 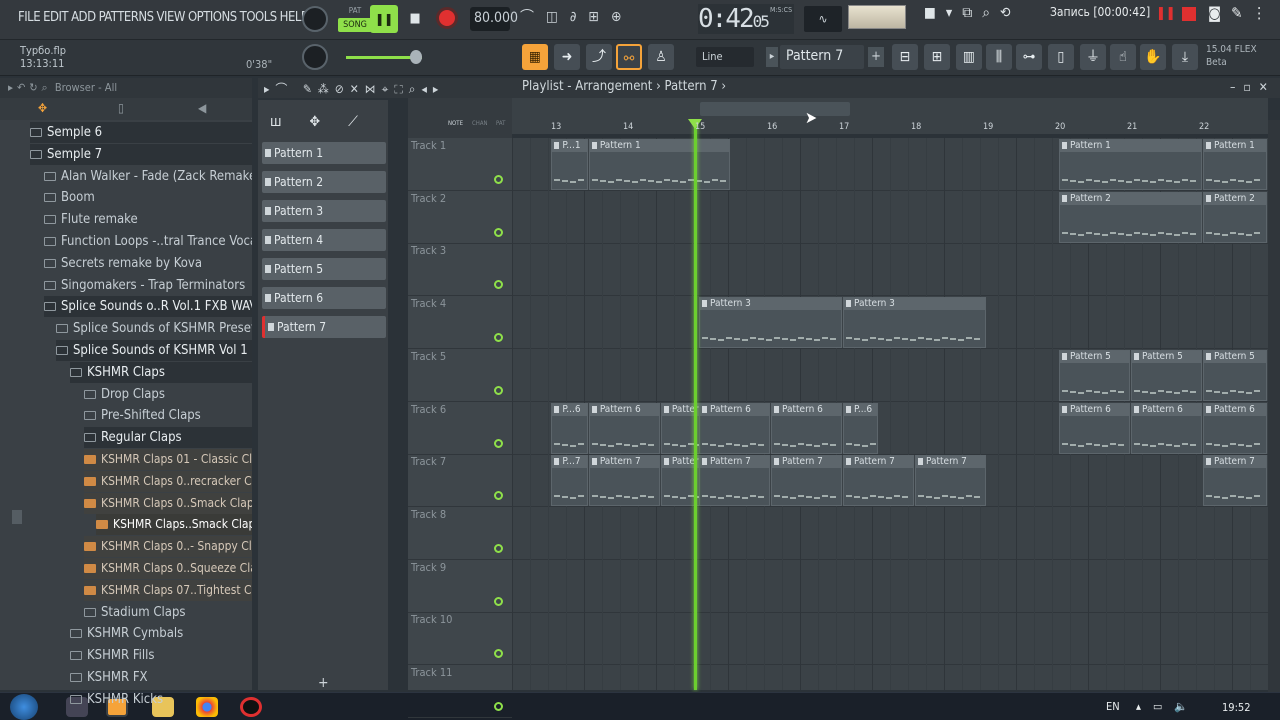 What do you see at coordinates (148, 285) in the screenshot?
I see `browser-item: Singomakers - Trap Terminators` at bounding box center [148, 285].